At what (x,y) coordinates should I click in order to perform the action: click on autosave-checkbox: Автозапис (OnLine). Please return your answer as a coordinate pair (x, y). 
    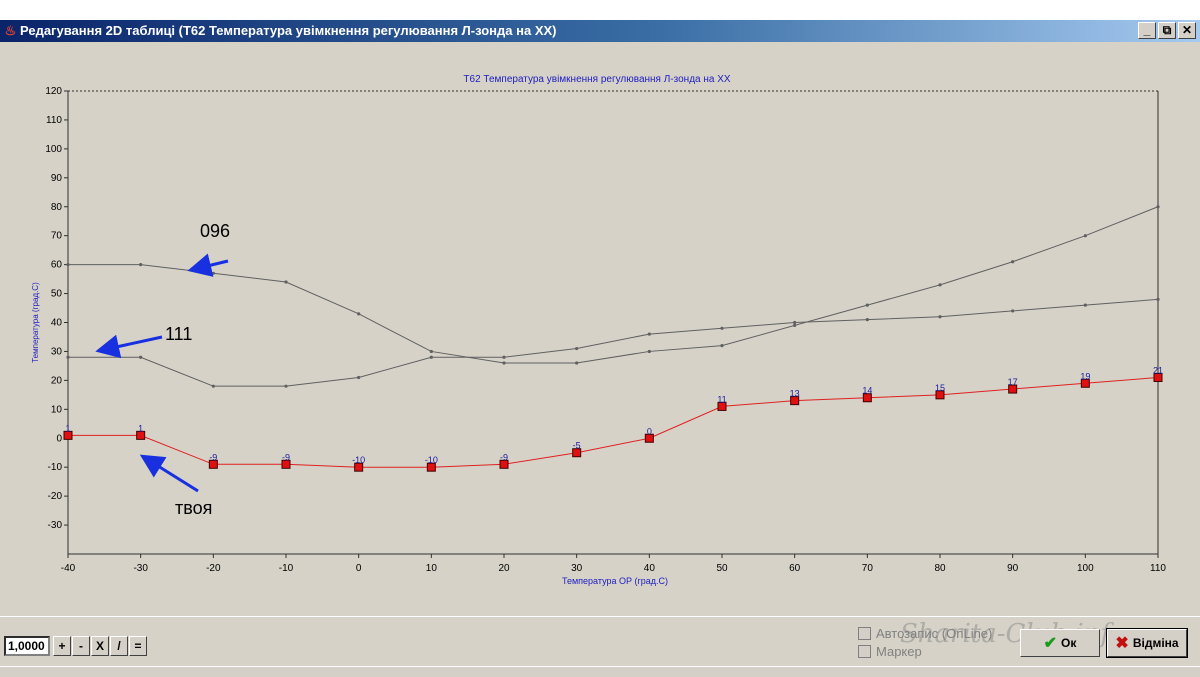
    Looking at the image, I should click on (925, 633).